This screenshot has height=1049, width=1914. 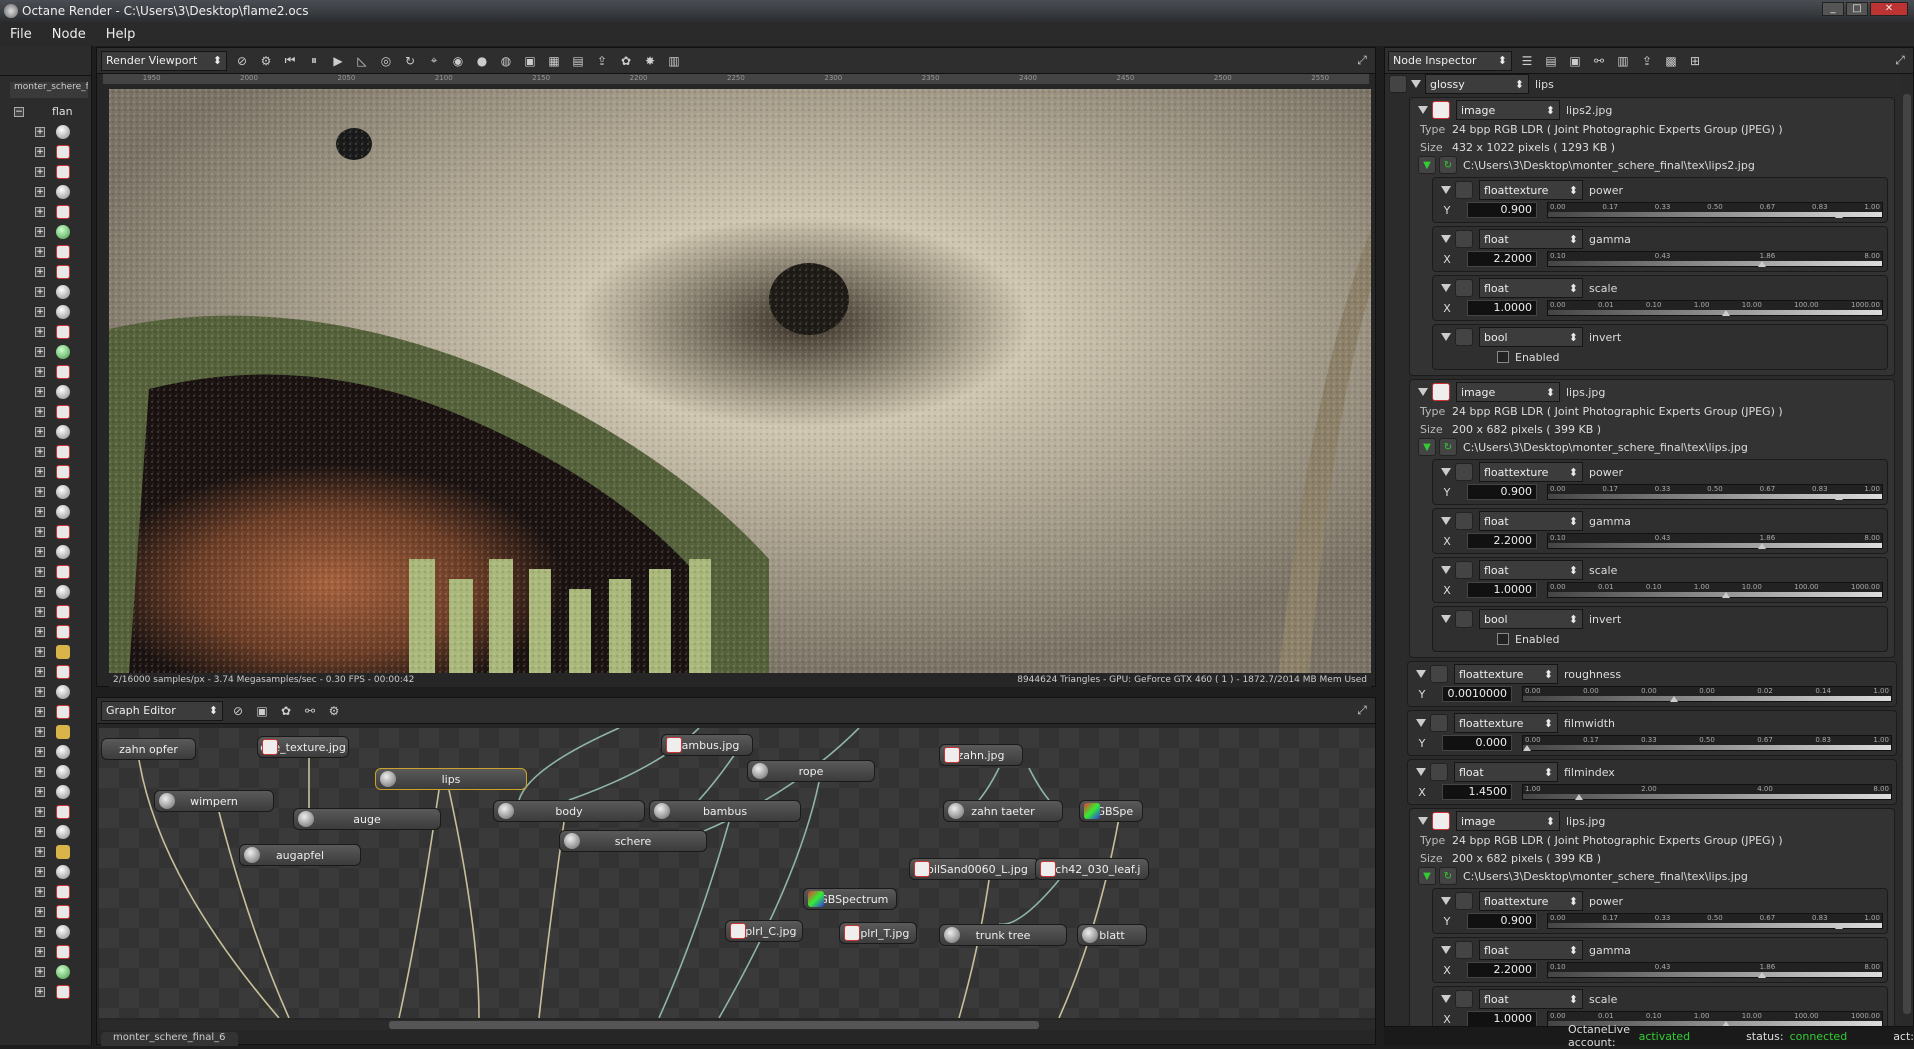 I want to click on graph-node-bambus-jpg: bambus.jpg, so click(x=707, y=745).